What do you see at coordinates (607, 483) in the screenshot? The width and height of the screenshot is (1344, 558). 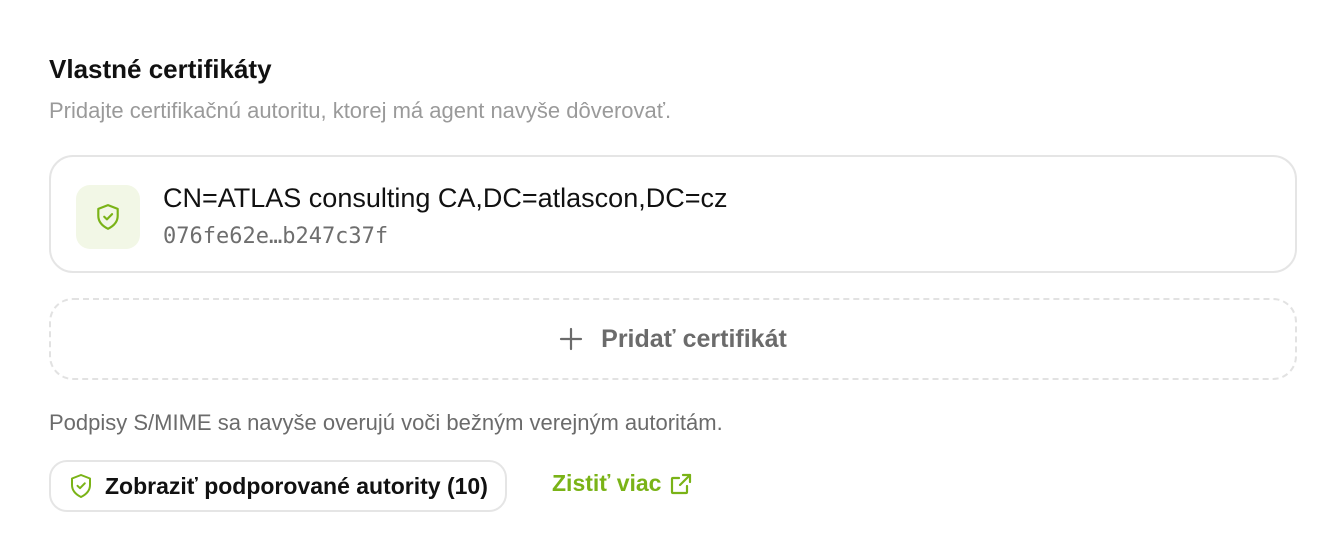 I see `learn-more-label: Zistiť viac` at bounding box center [607, 483].